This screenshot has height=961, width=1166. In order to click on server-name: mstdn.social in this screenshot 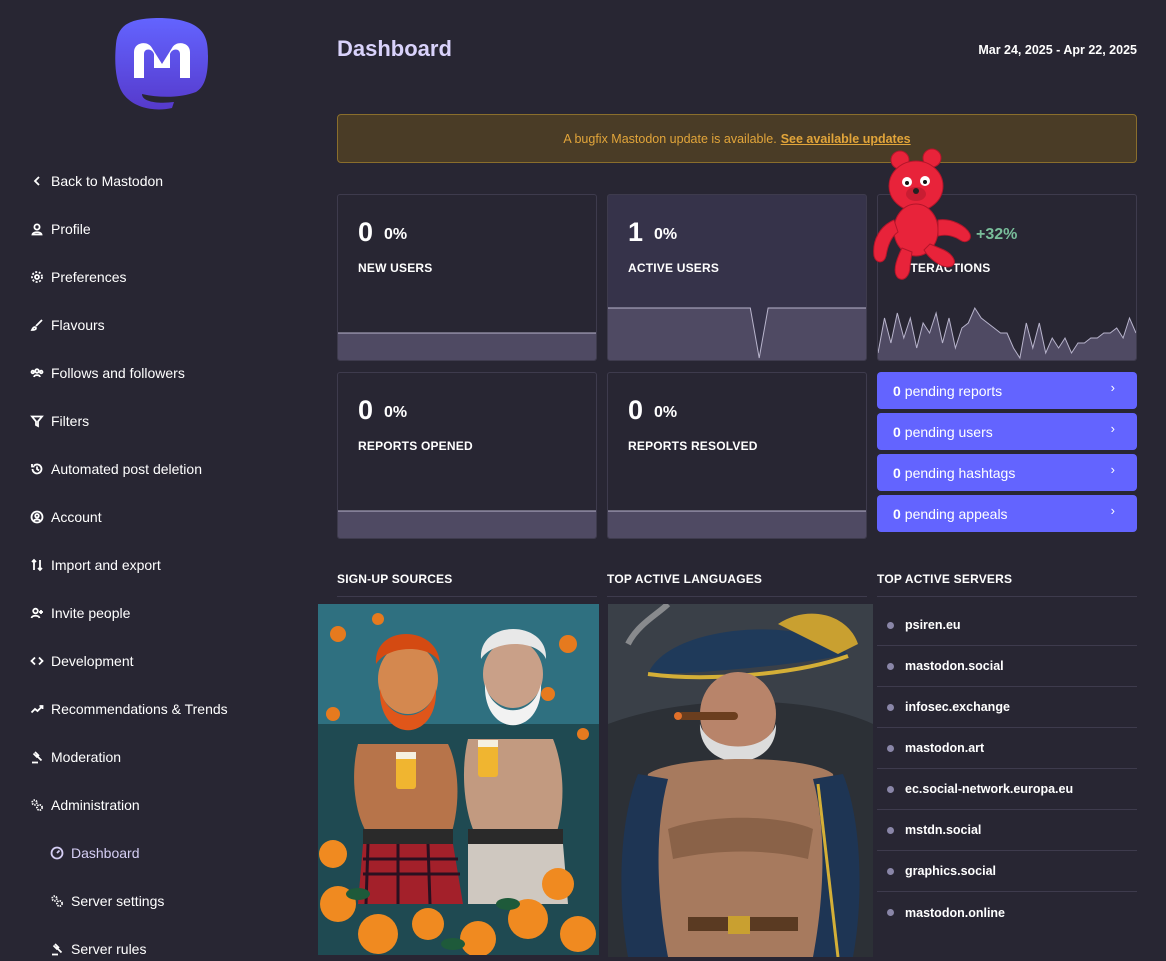, I will do `click(943, 830)`.